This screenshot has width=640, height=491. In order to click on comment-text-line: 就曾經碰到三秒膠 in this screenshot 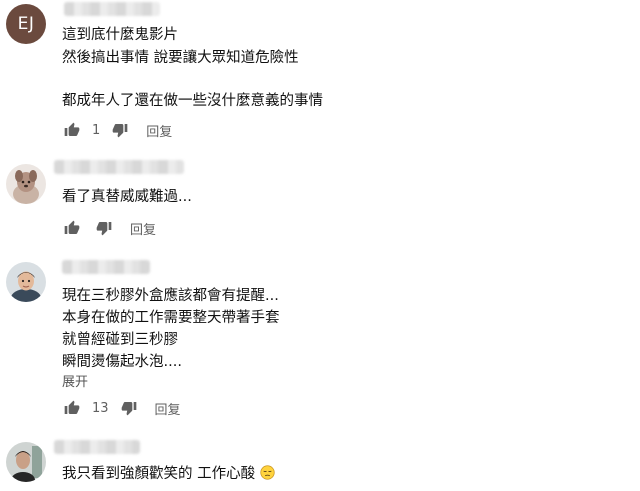, I will do `click(120, 340)`.